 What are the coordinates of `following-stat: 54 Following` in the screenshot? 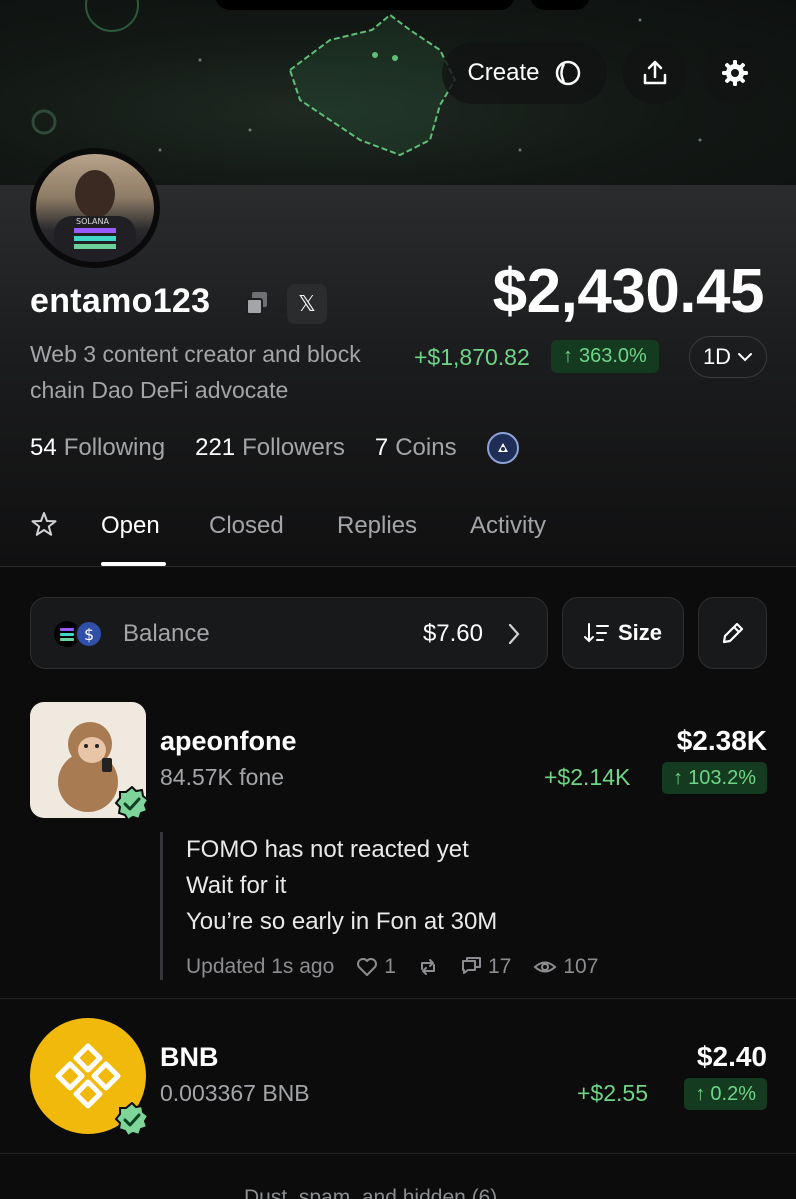 It's located at (97, 448).